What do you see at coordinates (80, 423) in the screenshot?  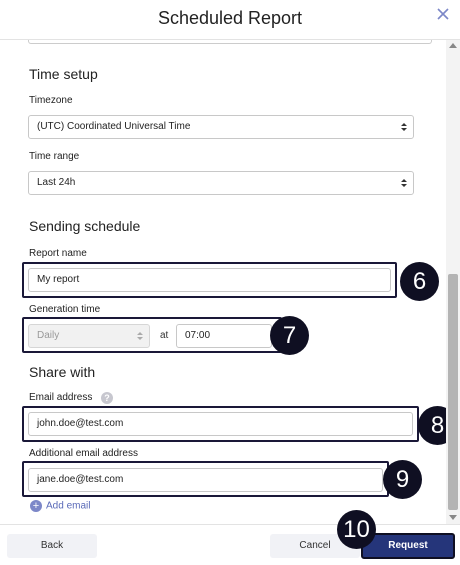 I see `email-value: john.doe@test.com` at bounding box center [80, 423].